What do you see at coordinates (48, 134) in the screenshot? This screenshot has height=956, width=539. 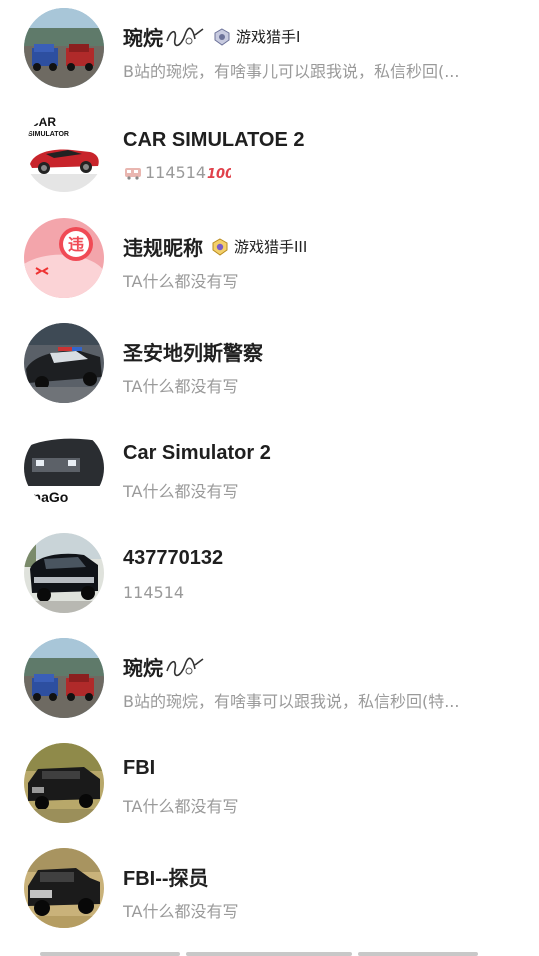 I see `svg-text: SIMULATOR` at bounding box center [48, 134].